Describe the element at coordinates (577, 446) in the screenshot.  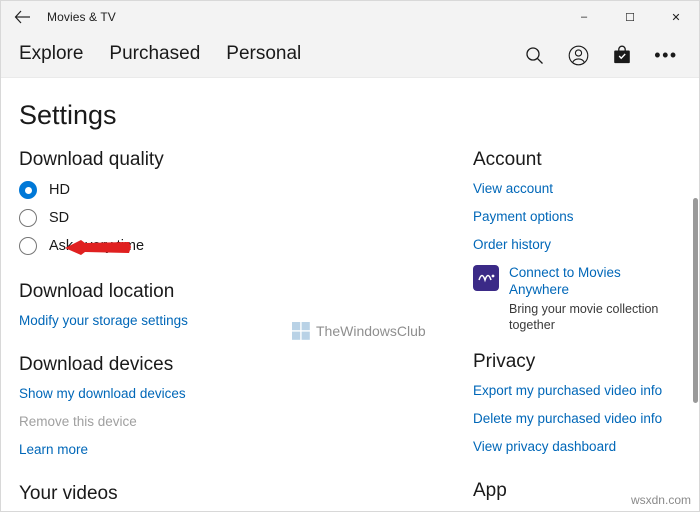
I see `link-view-privacy-dashboard: View privacy dashboard` at that location.